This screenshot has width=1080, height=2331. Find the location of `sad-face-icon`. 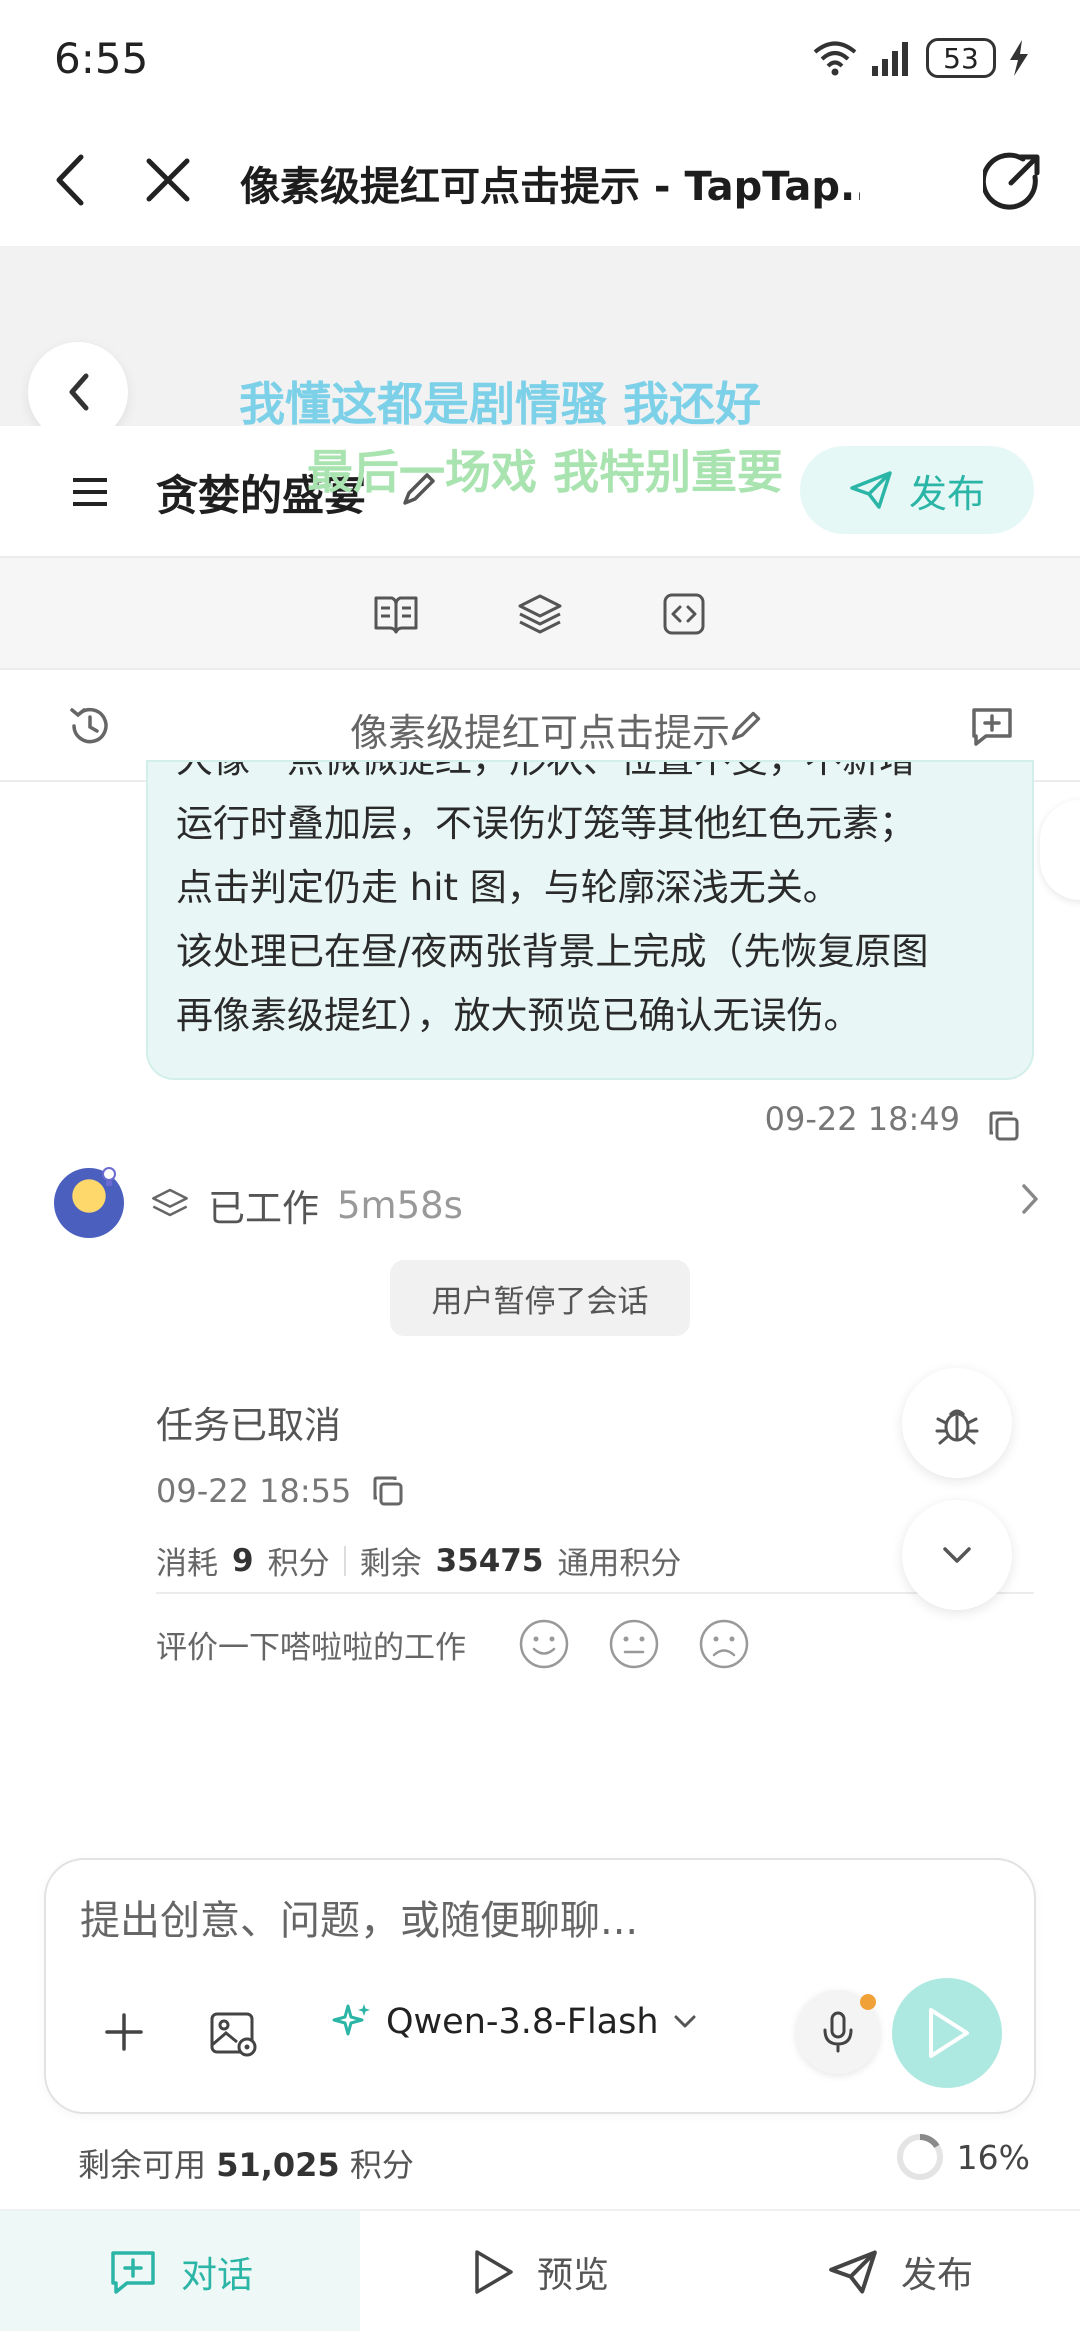

sad-face-icon is located at coordinates (724, 1644).